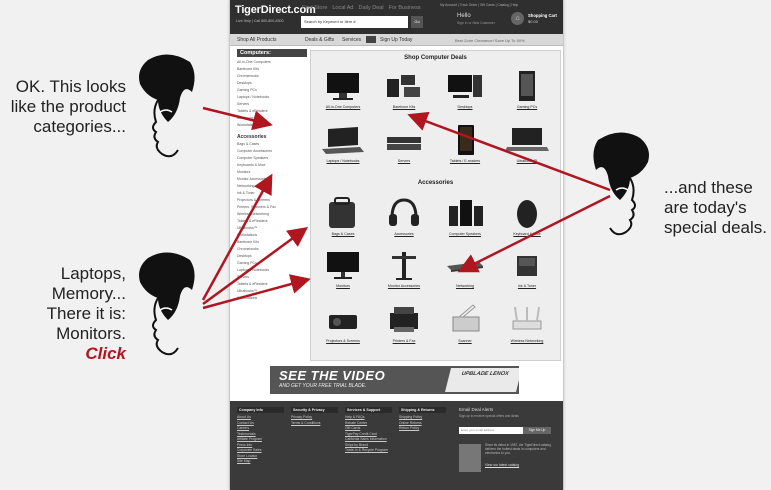 This screenshot has height=490, width=771. I want to click on tile-projectors: Projectors & Screens, so click(343, 323).